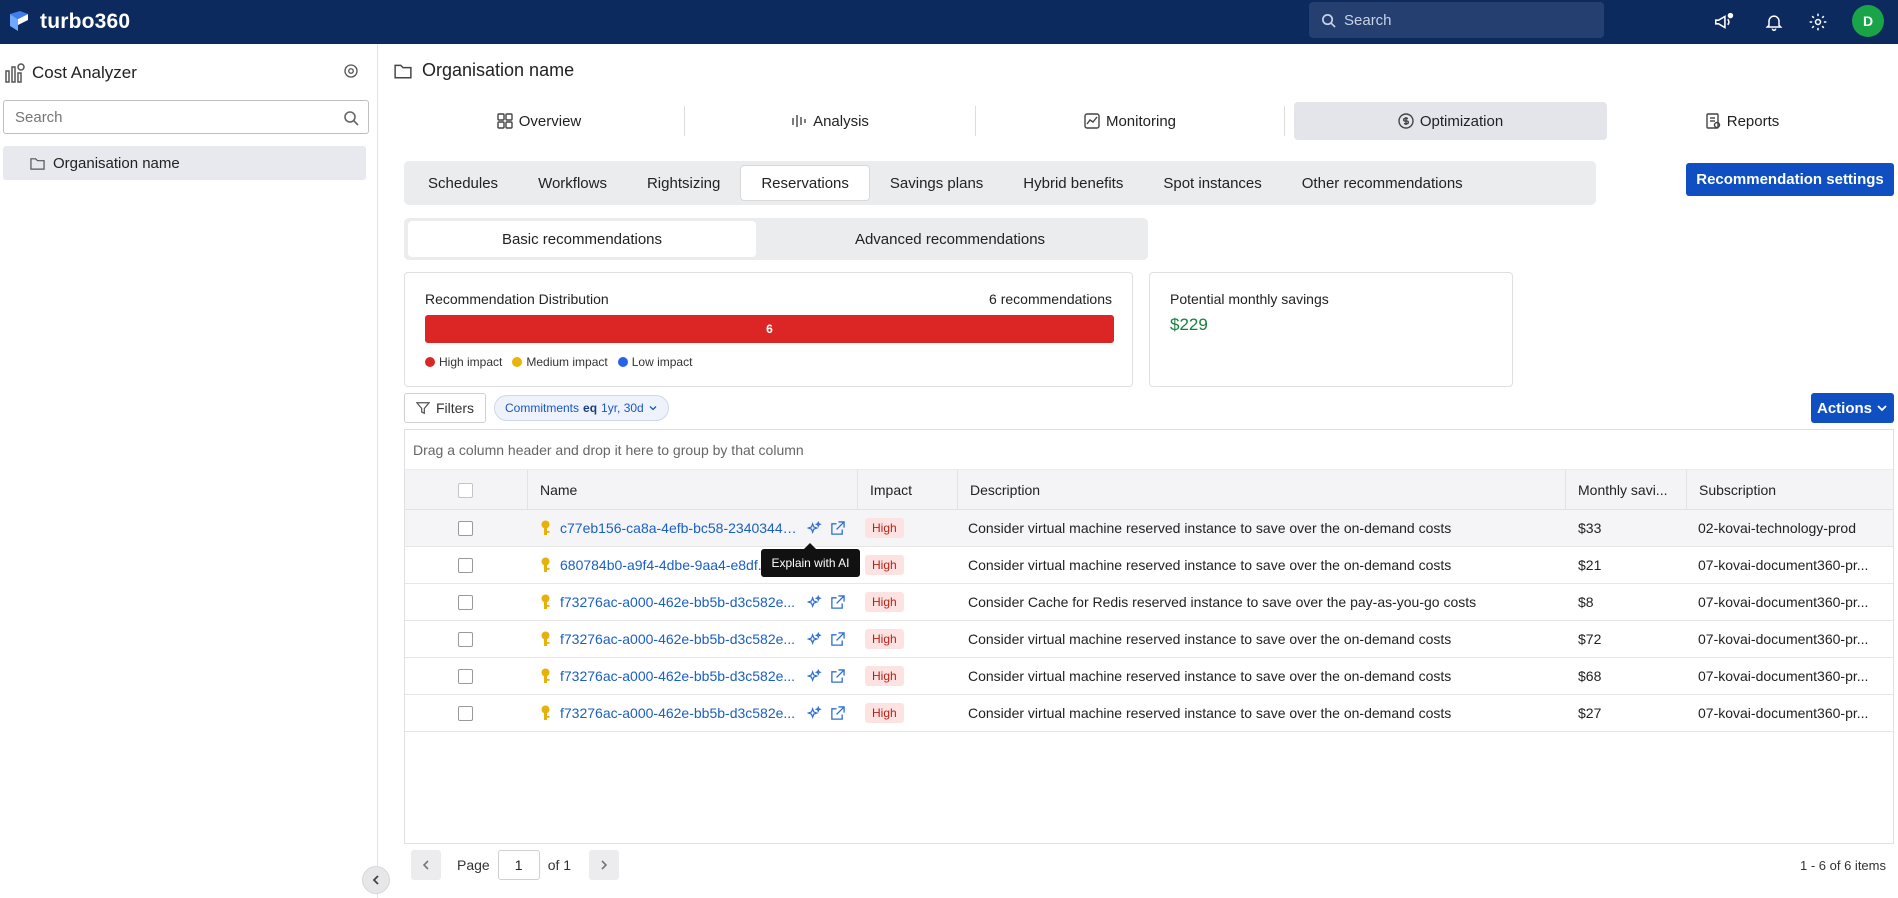 This screenshot has height=898, width=1898. Describe the element at coordinates (518, 865) in the screenshot. I see `page-number-input` at that location.